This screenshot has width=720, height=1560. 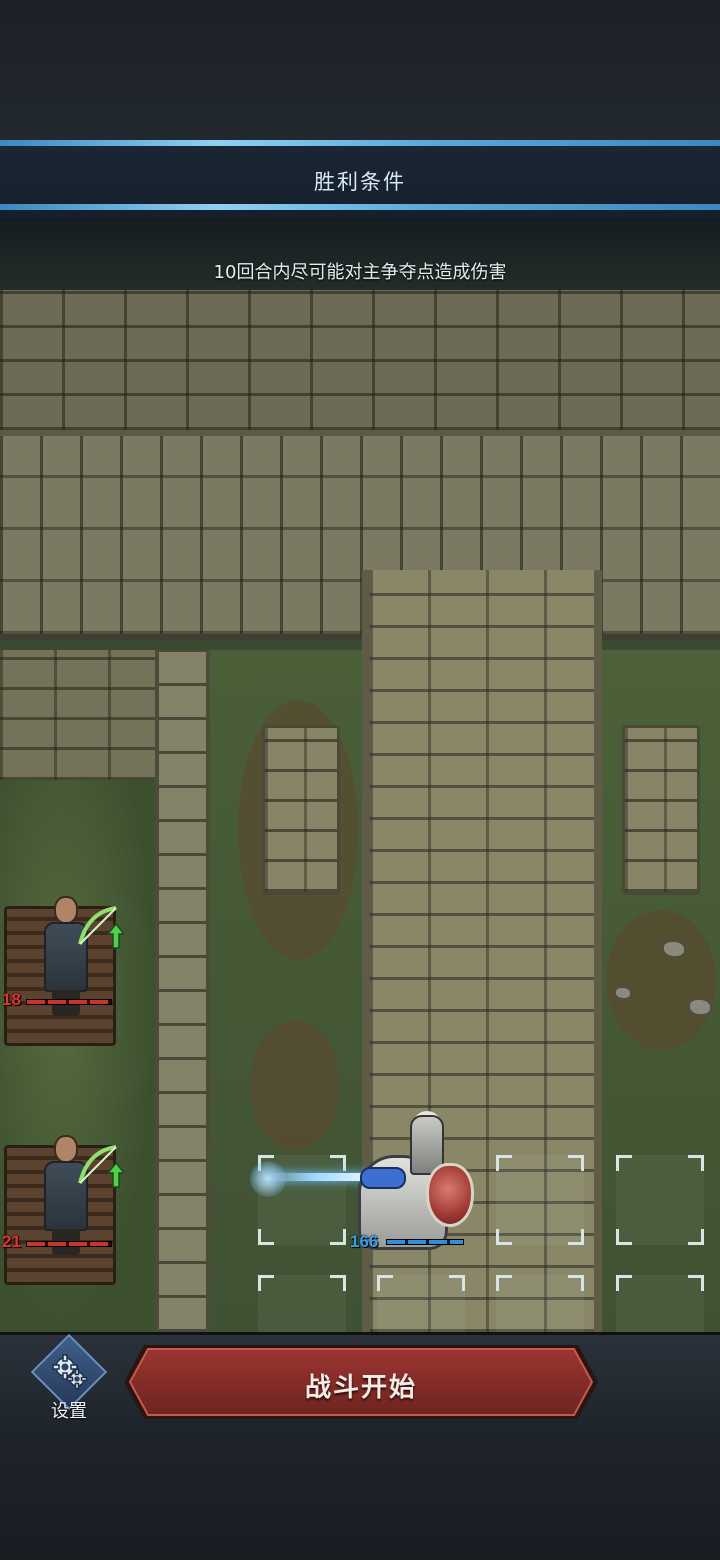 I want to click on player-knight-level: 166, so click(x=364, y=1241).